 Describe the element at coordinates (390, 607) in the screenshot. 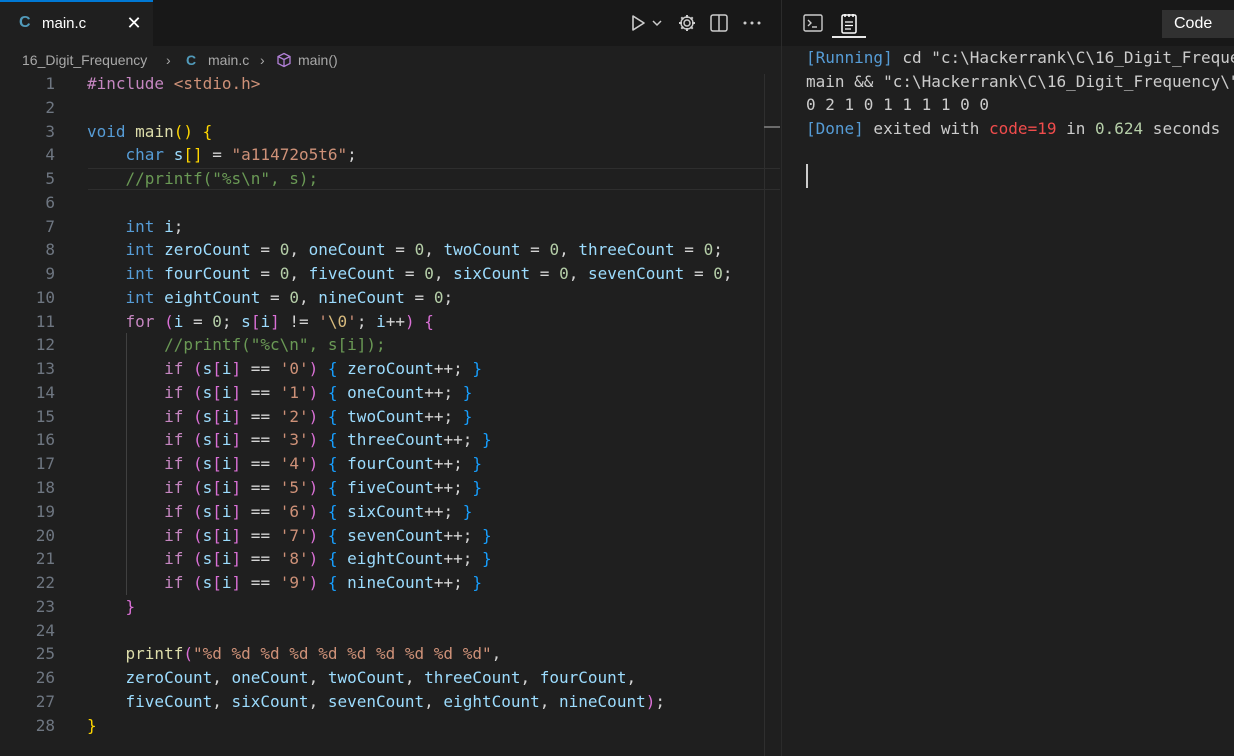

I see `code-line: 23 }` at that location.